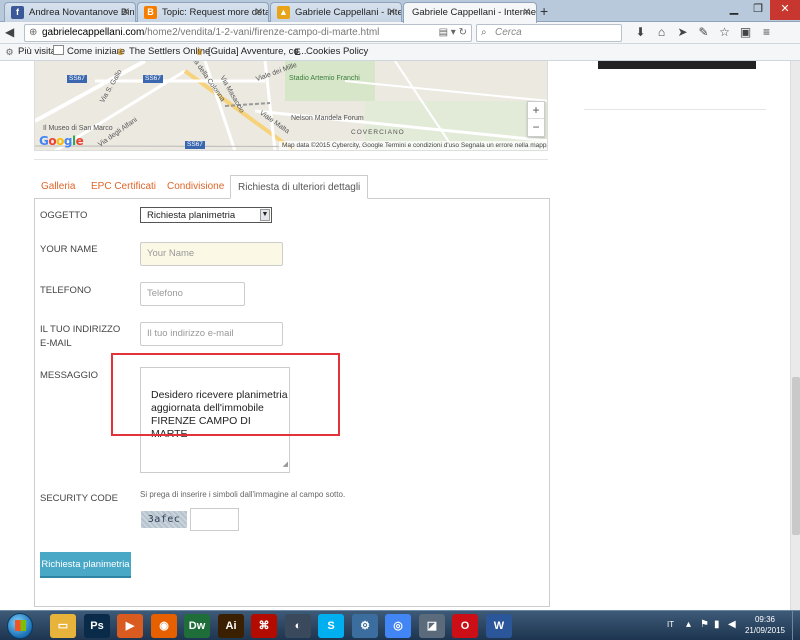 The width and height of the screenshot is (800, 640). Describe the element at coordinates (327, 118) in the screenshot. I see `map-place-label: Nelson Mandela Forum` at that location.